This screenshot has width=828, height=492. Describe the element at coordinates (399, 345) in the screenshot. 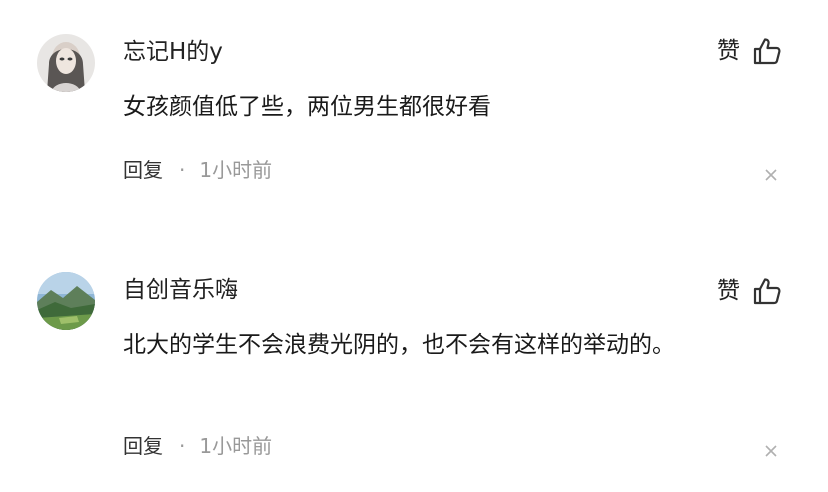

I see `comment-text: 北大的学生不会浪费光阴的，也不会有这样的举动的。` at that location.